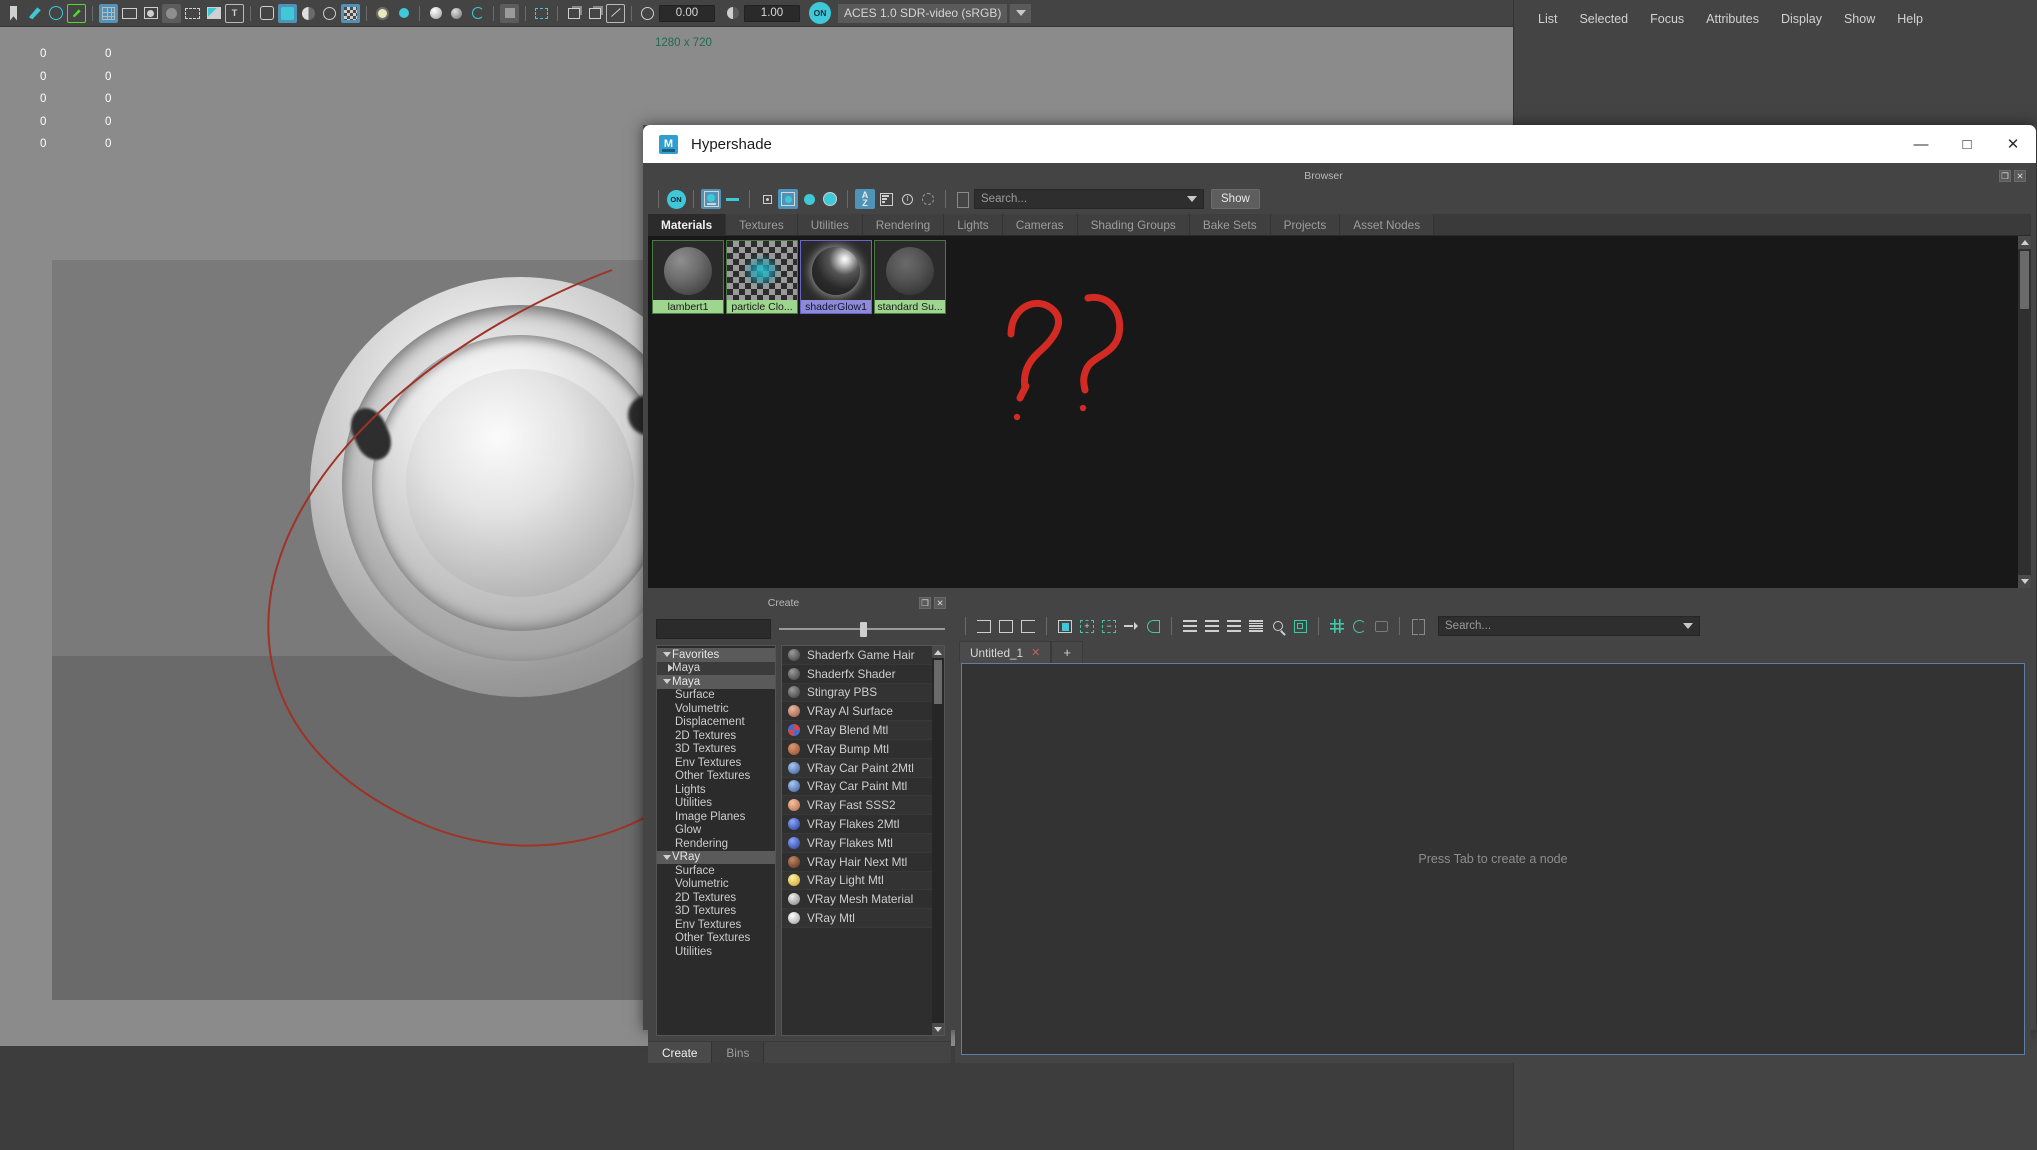  I want to click on aperture-icon, so click(647, 13).